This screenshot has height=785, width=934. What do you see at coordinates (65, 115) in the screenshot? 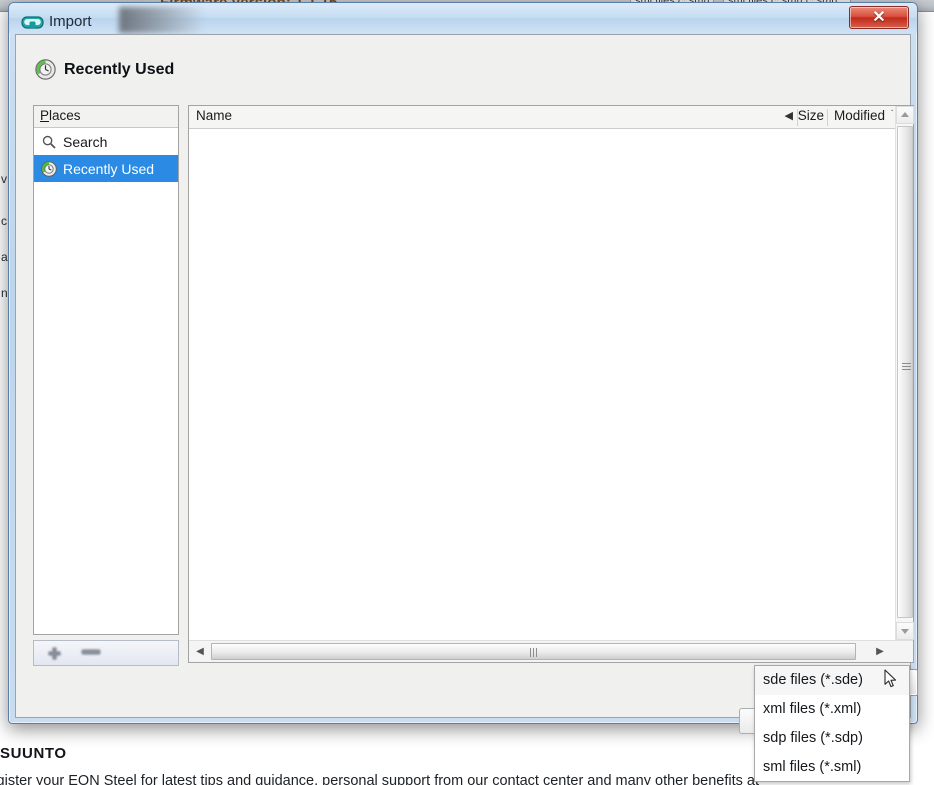
I see `places-header-rest: laces` at bounding box center [65, 115].